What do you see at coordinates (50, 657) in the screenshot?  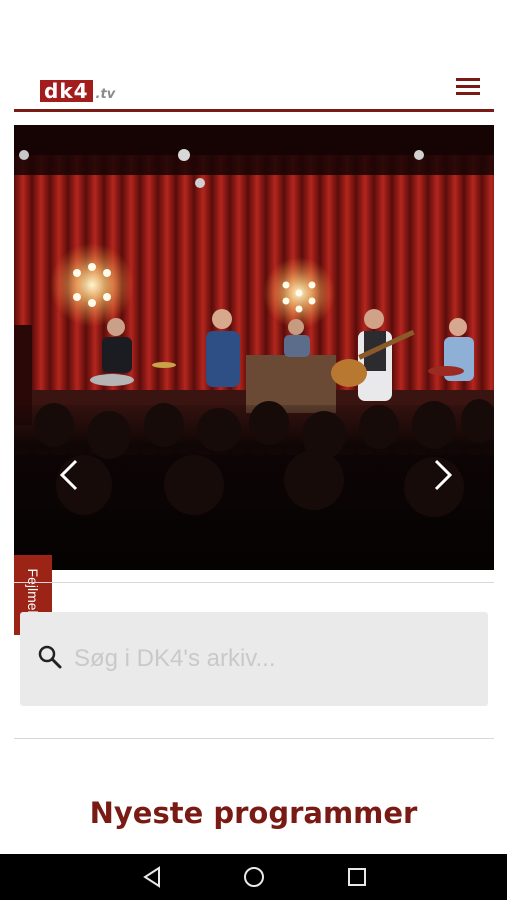 I see `search-icon` at bounding box center [50, 657].